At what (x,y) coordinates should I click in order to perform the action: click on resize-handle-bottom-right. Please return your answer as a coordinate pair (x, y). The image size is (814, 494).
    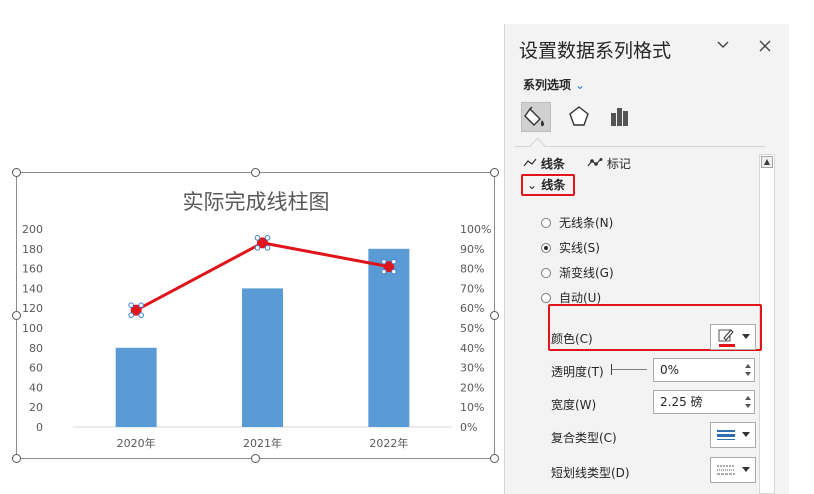
    Looking at the image, I should click on (494, 458).